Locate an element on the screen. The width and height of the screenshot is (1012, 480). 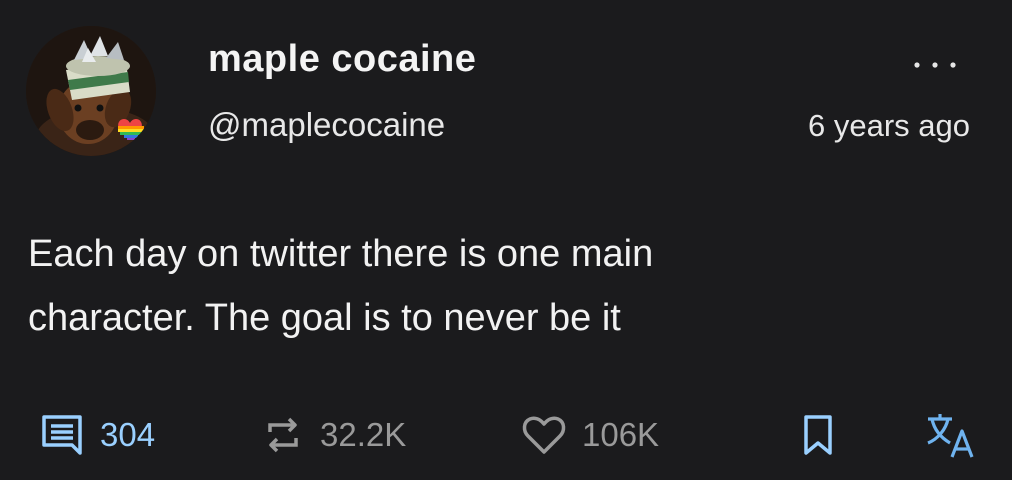
like-count: 106K is located at coordinates (621, 434).